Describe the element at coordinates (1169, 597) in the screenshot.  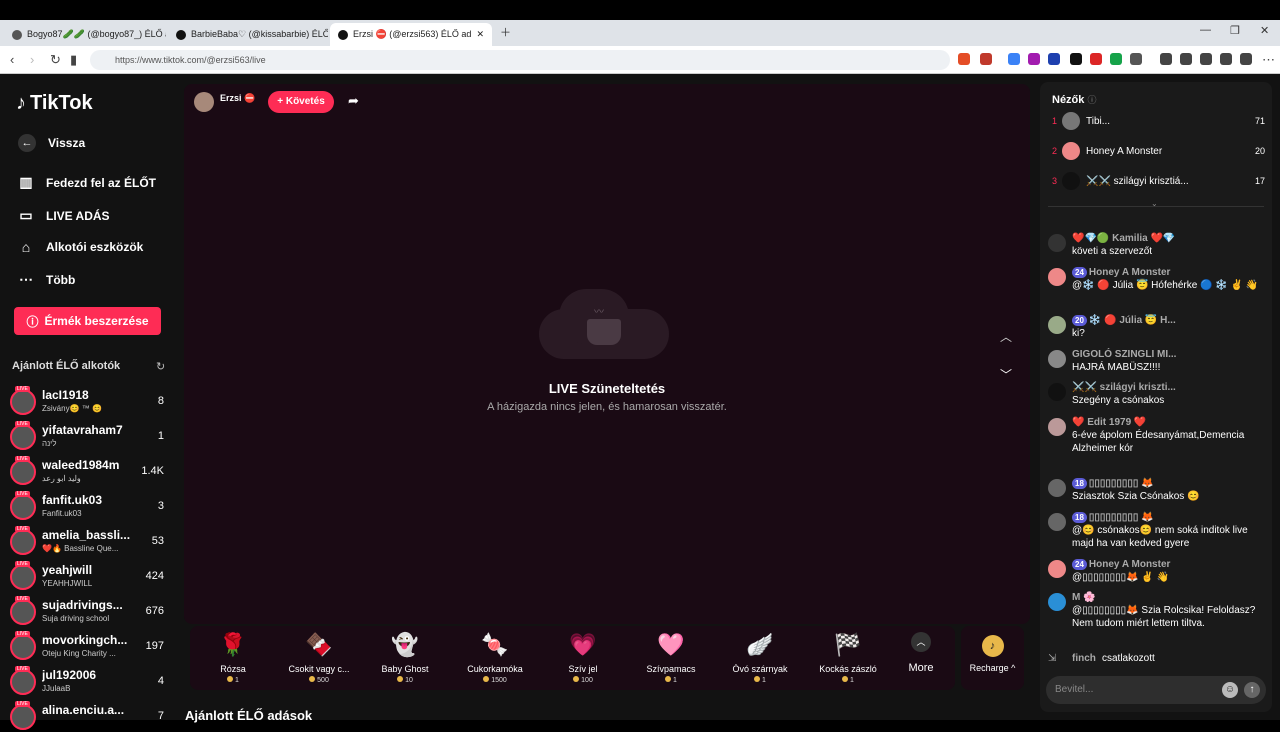
I see `chat-username: M 🌸` at that location.